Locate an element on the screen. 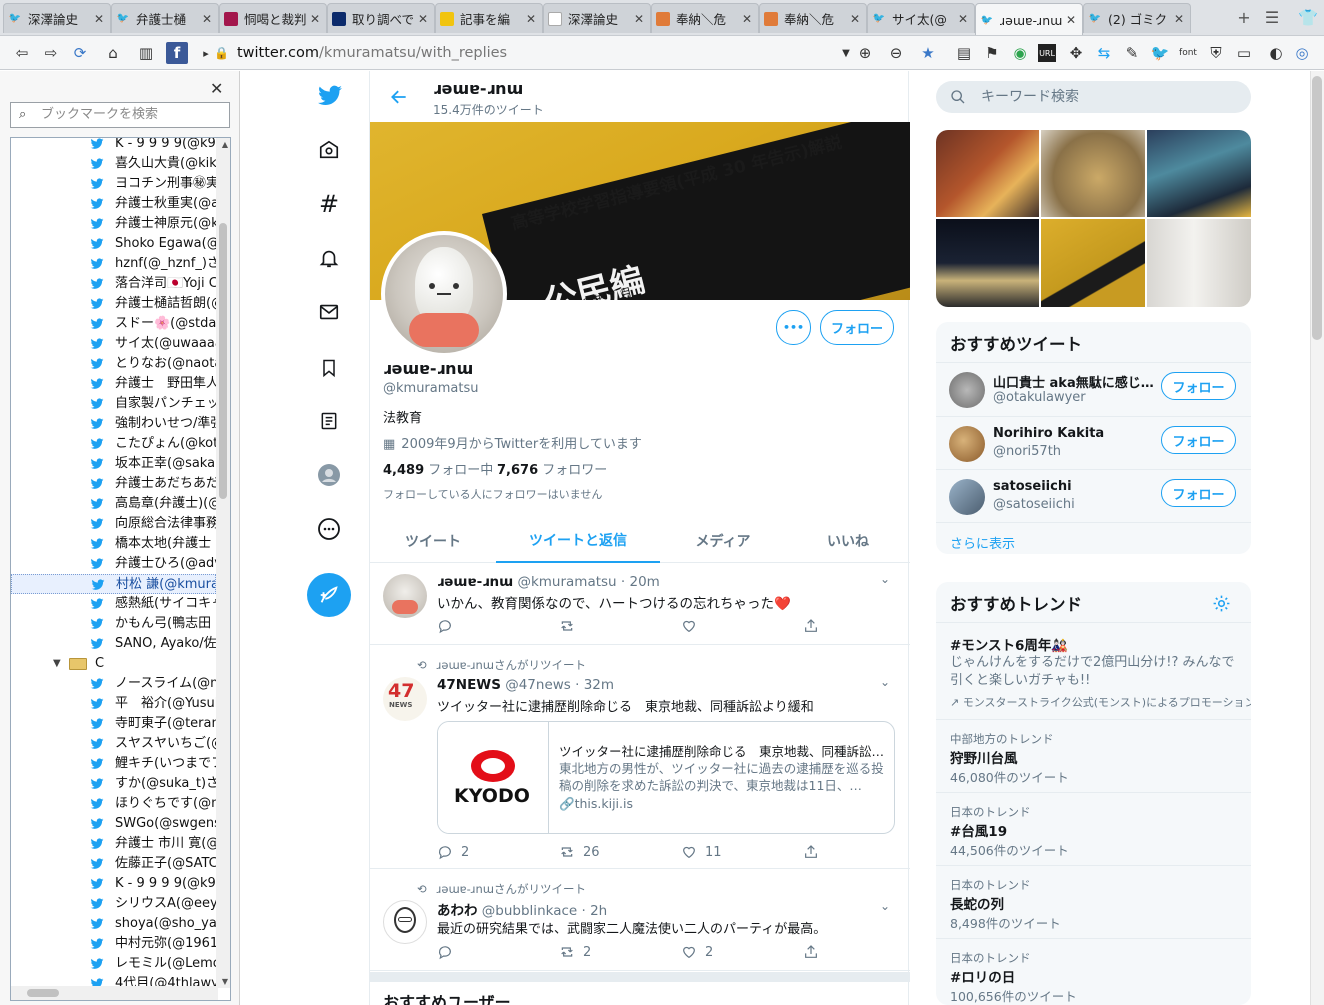 The width and height of the screenshot is (1324, 1005). bookmark-item: 弁護士神原元(@k is located at coordinates (113, 224).